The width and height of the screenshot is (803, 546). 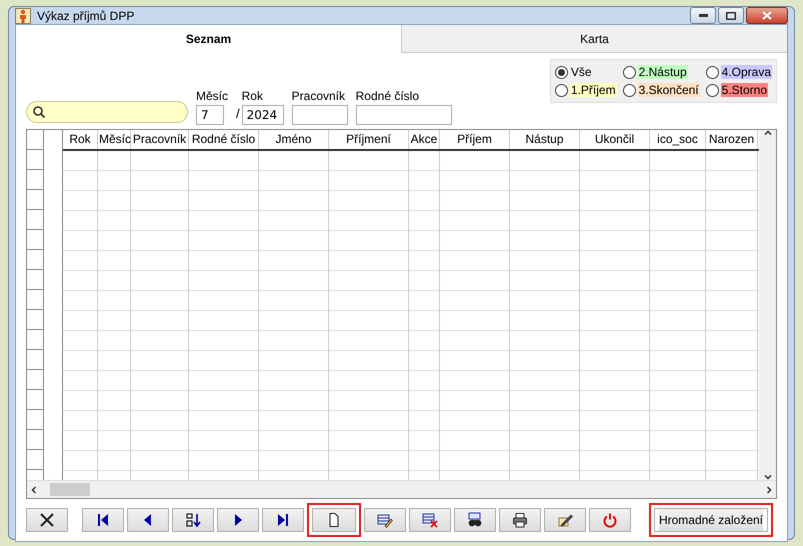 What do you see at coordinates (404, 115) in the screenshot?
I see `birth-number-field` at bounding box center [404, 115].